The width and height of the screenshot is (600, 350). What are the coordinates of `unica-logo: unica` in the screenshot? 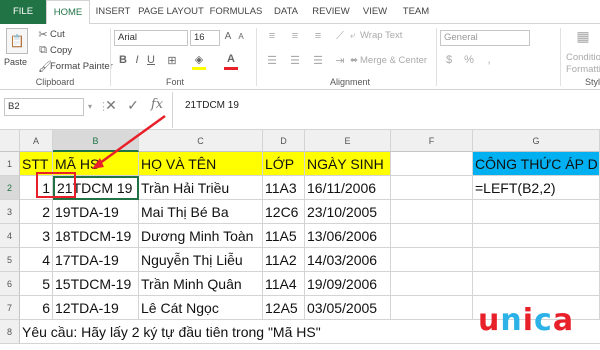 It's located at (526, 321).